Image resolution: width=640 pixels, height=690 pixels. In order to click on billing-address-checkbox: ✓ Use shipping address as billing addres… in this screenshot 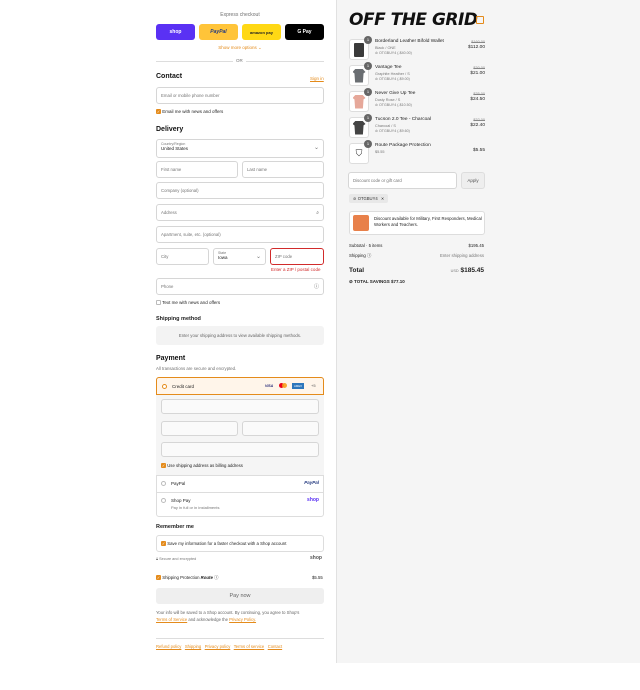, I will do `click(202, 466)`.